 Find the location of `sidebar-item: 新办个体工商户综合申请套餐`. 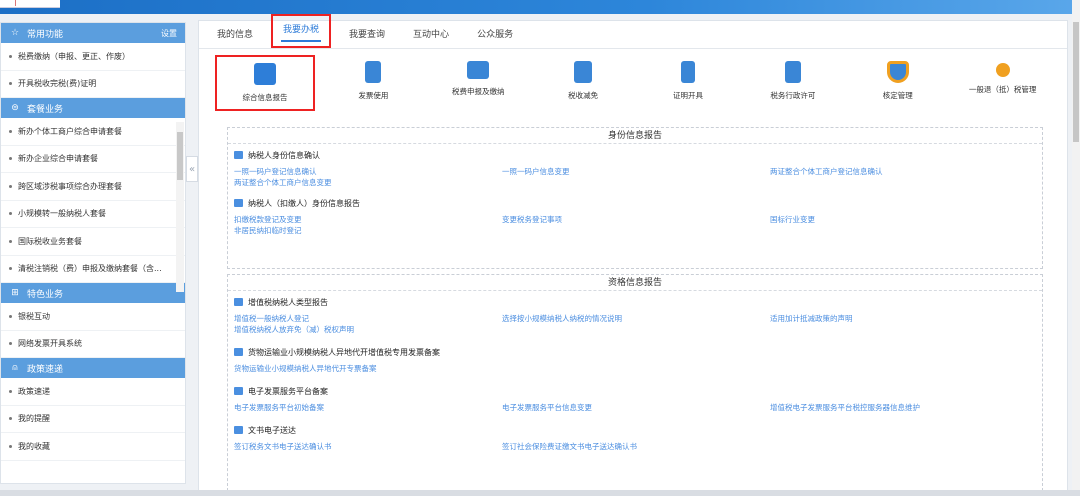

sidebar-item: 新办个体工商户综合申请套餐 is located at coordinates (93, 132).